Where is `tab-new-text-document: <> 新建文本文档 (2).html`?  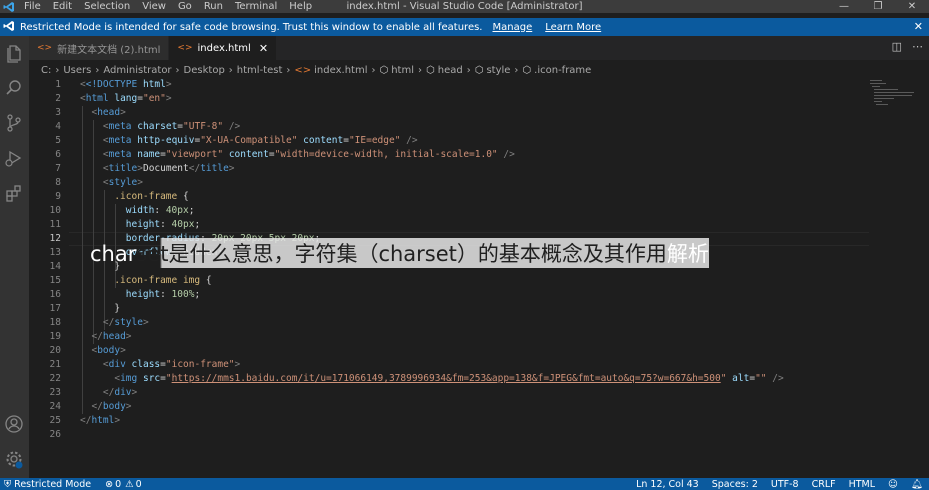
tab-new-text-document: <> 新建文本文档 (2).html is located at coordinates (99, 48).